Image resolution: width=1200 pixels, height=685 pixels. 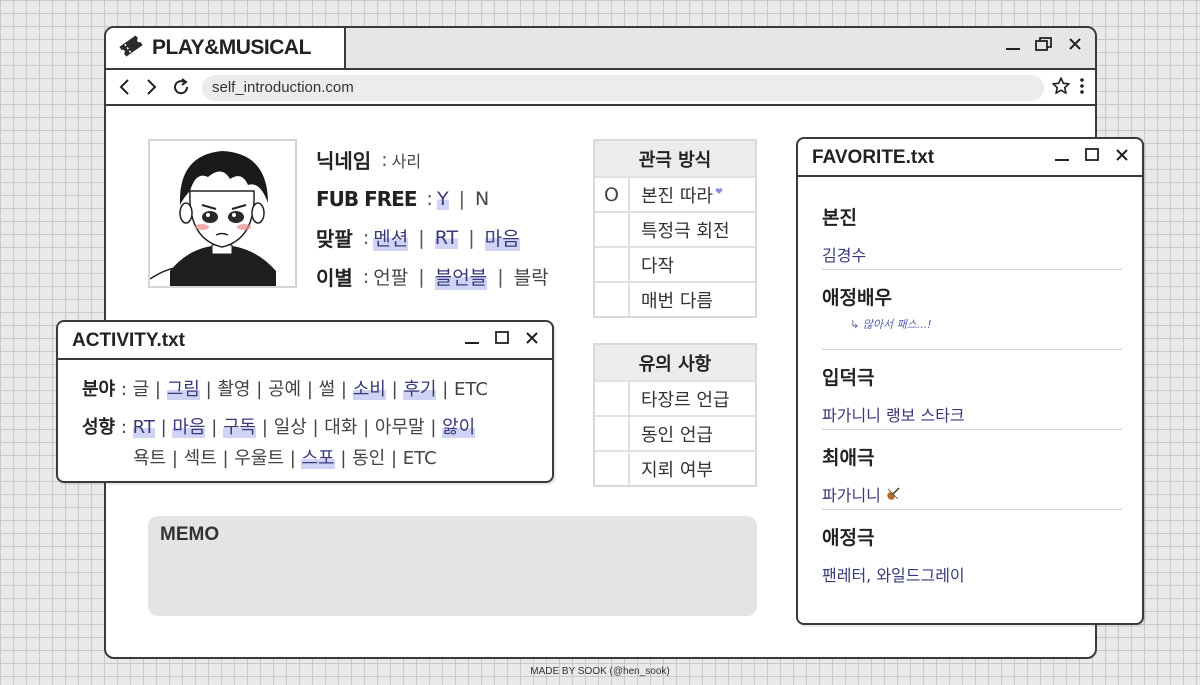 What do you see at coordinates (972, 554) in the screenshot?
I see `loved-section: 애정극 팬레터, 와일드그레이` at bounding box center [972, 554].